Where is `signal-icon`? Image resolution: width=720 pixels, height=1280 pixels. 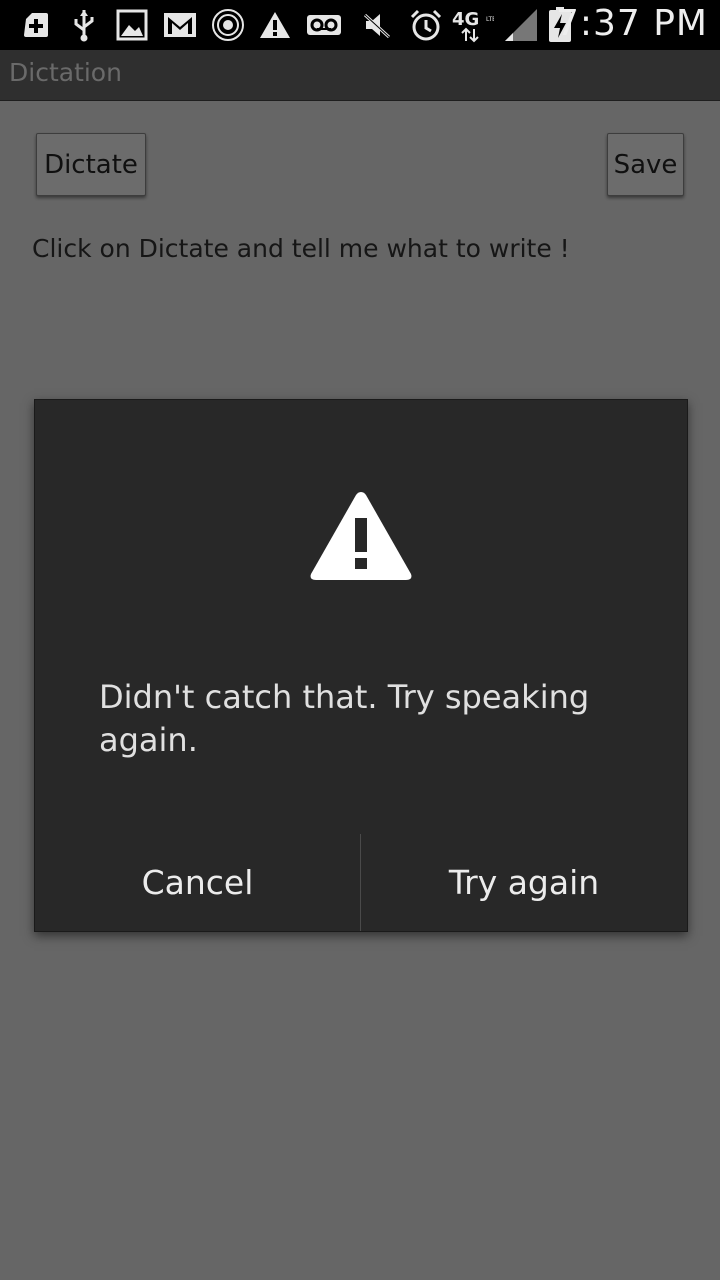 signal-icon is located at coordinates (521, 25).